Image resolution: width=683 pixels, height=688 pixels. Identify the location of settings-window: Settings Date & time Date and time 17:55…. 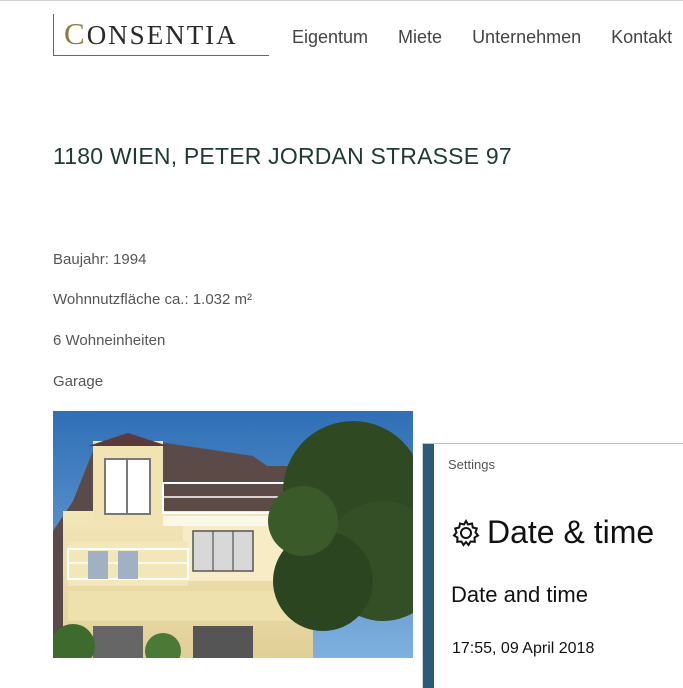
(553, 565).